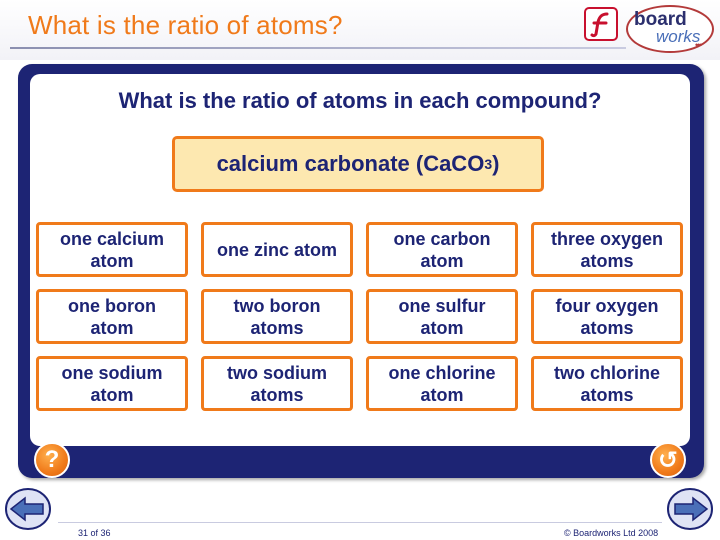 Image resolution: width=720 pixels, height=540 pixels. What do you see at coordinates (607, 316) in the screenshot?
I see `option-four-oxygen-atoms: four oxygen atoms` at bounding box center [607, 316].